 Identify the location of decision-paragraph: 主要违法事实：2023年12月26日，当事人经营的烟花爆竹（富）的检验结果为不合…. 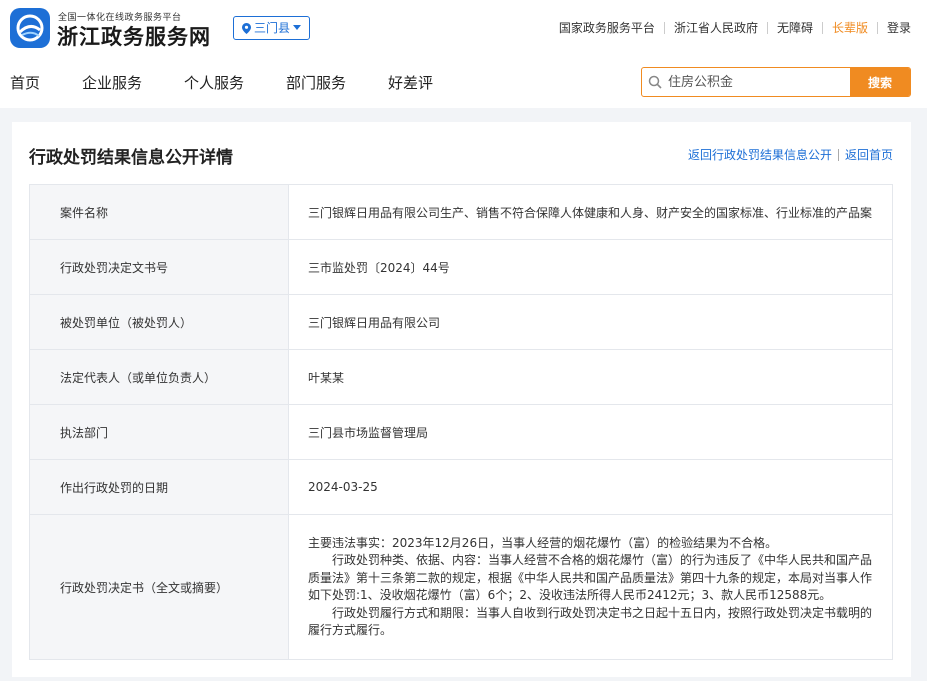
(543, 542).